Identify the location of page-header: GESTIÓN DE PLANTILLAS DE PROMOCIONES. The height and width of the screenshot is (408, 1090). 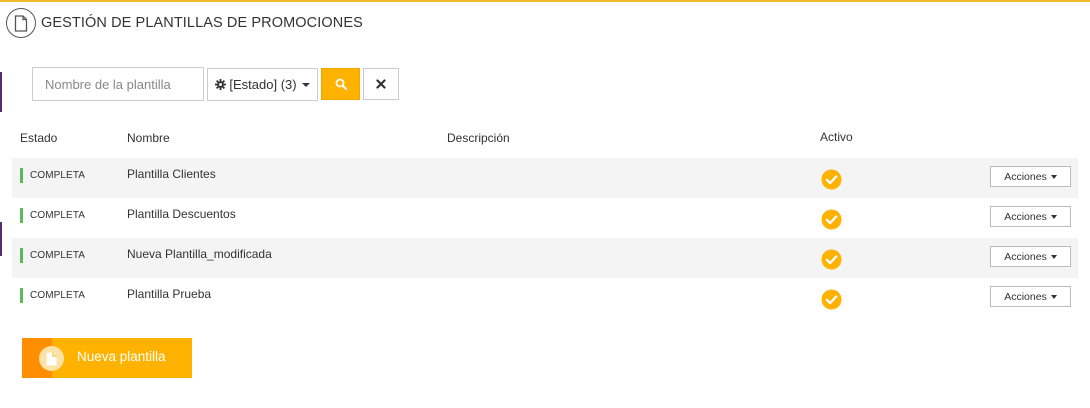
(184, 23).